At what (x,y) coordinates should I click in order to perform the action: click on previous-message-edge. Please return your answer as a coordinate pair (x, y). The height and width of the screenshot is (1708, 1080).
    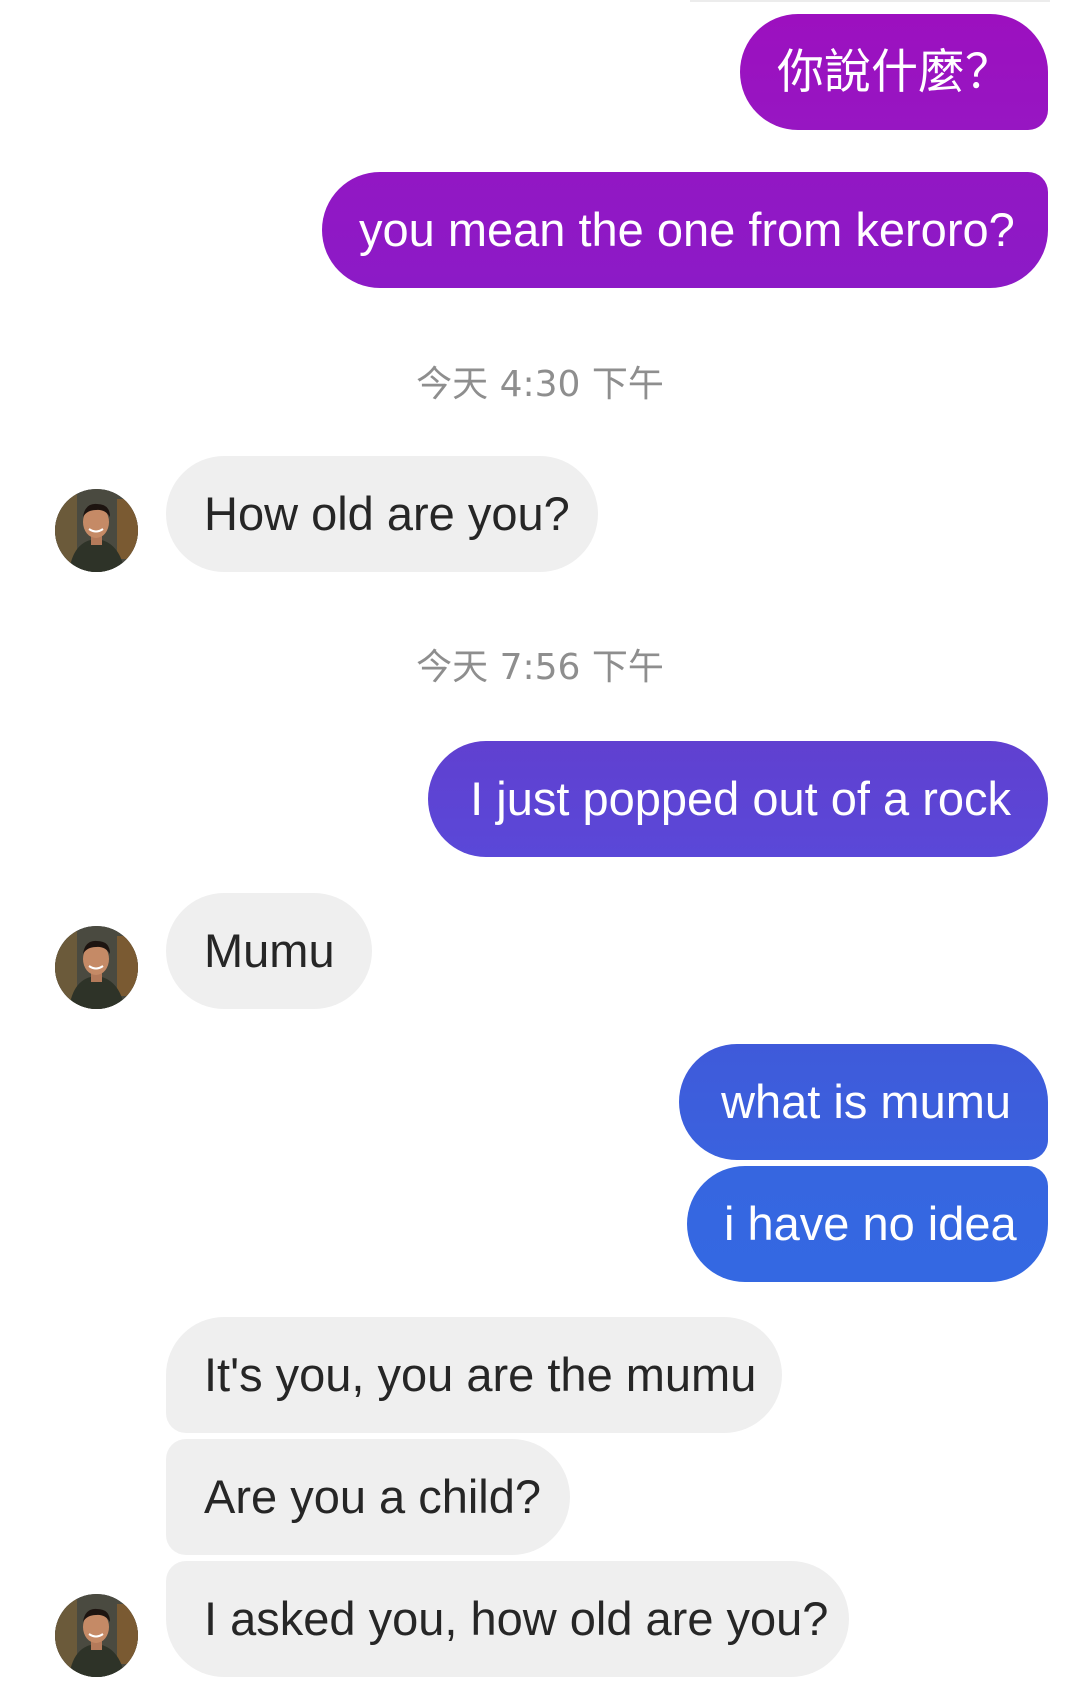
    Looking at the image, I should click on (870, 1).